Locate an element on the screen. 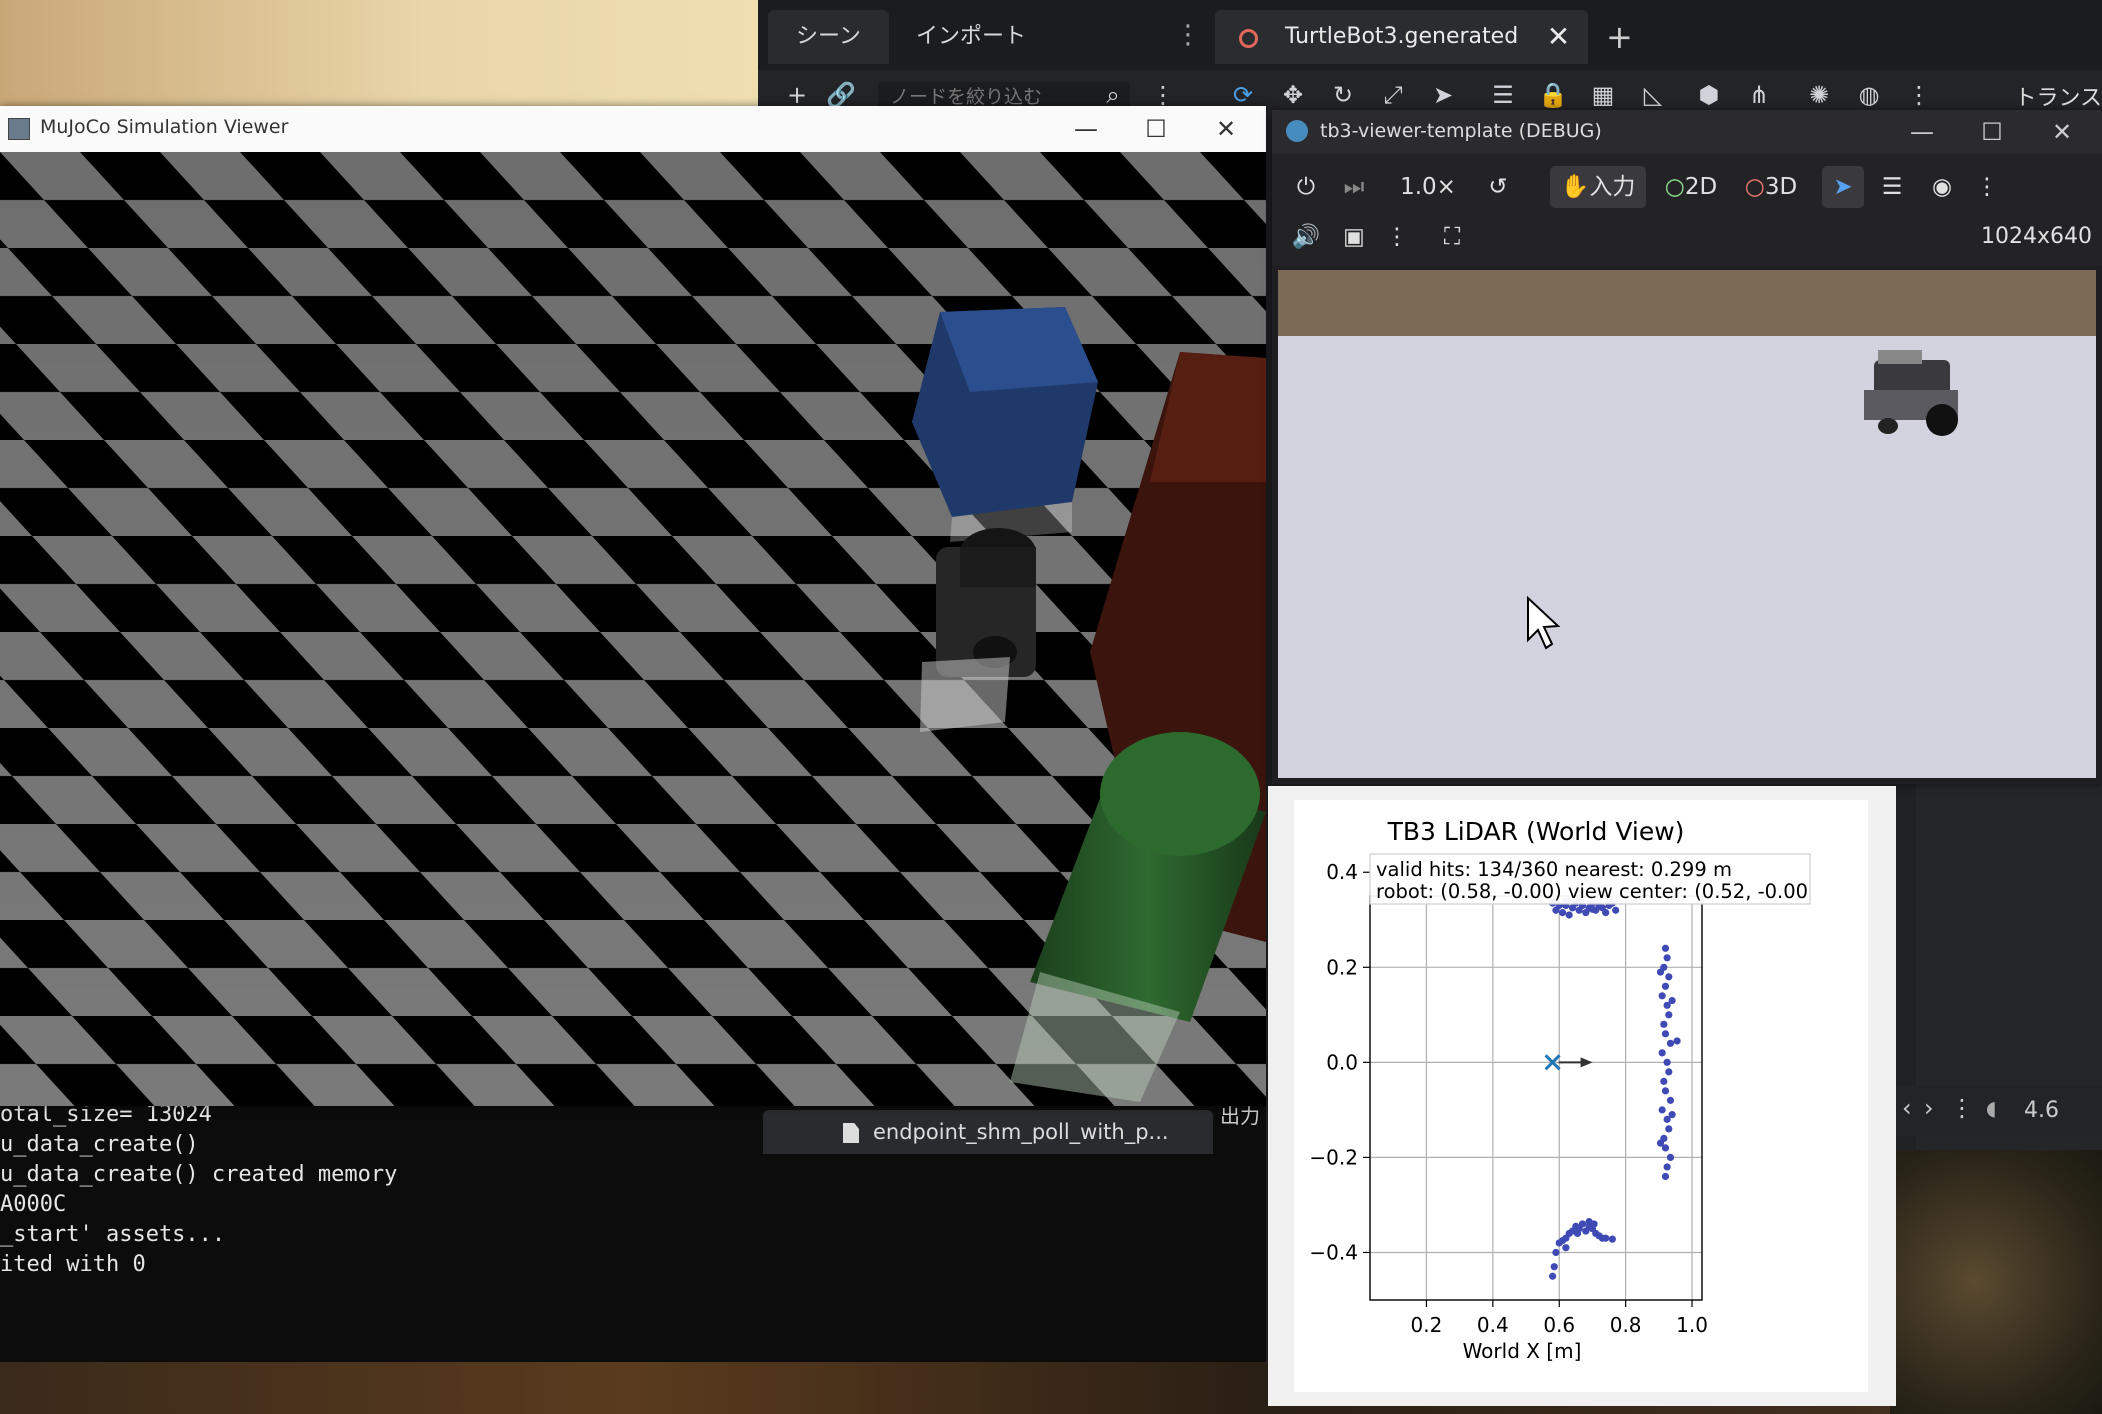 This screenshot has width=2102, height=1414. nav-next-icon: › is located at coordinates (1929, 1108).